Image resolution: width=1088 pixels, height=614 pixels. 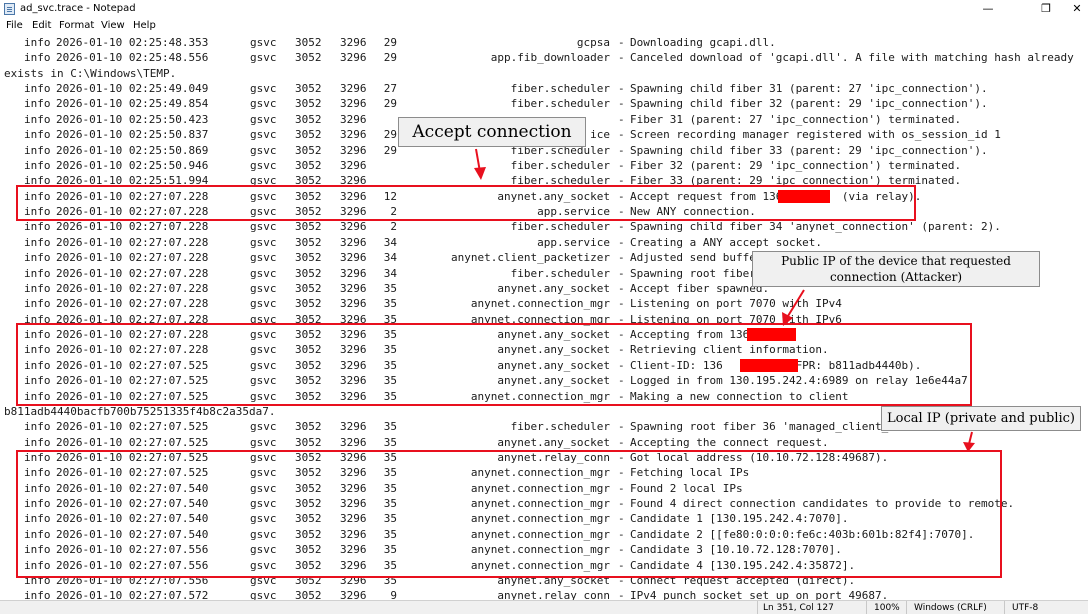 What do you see at coordinates (132, 165) in the screenshot?
I see `log-timestamp: 2026-01-10 02:25:50.946` at bounding box center [132, 165].